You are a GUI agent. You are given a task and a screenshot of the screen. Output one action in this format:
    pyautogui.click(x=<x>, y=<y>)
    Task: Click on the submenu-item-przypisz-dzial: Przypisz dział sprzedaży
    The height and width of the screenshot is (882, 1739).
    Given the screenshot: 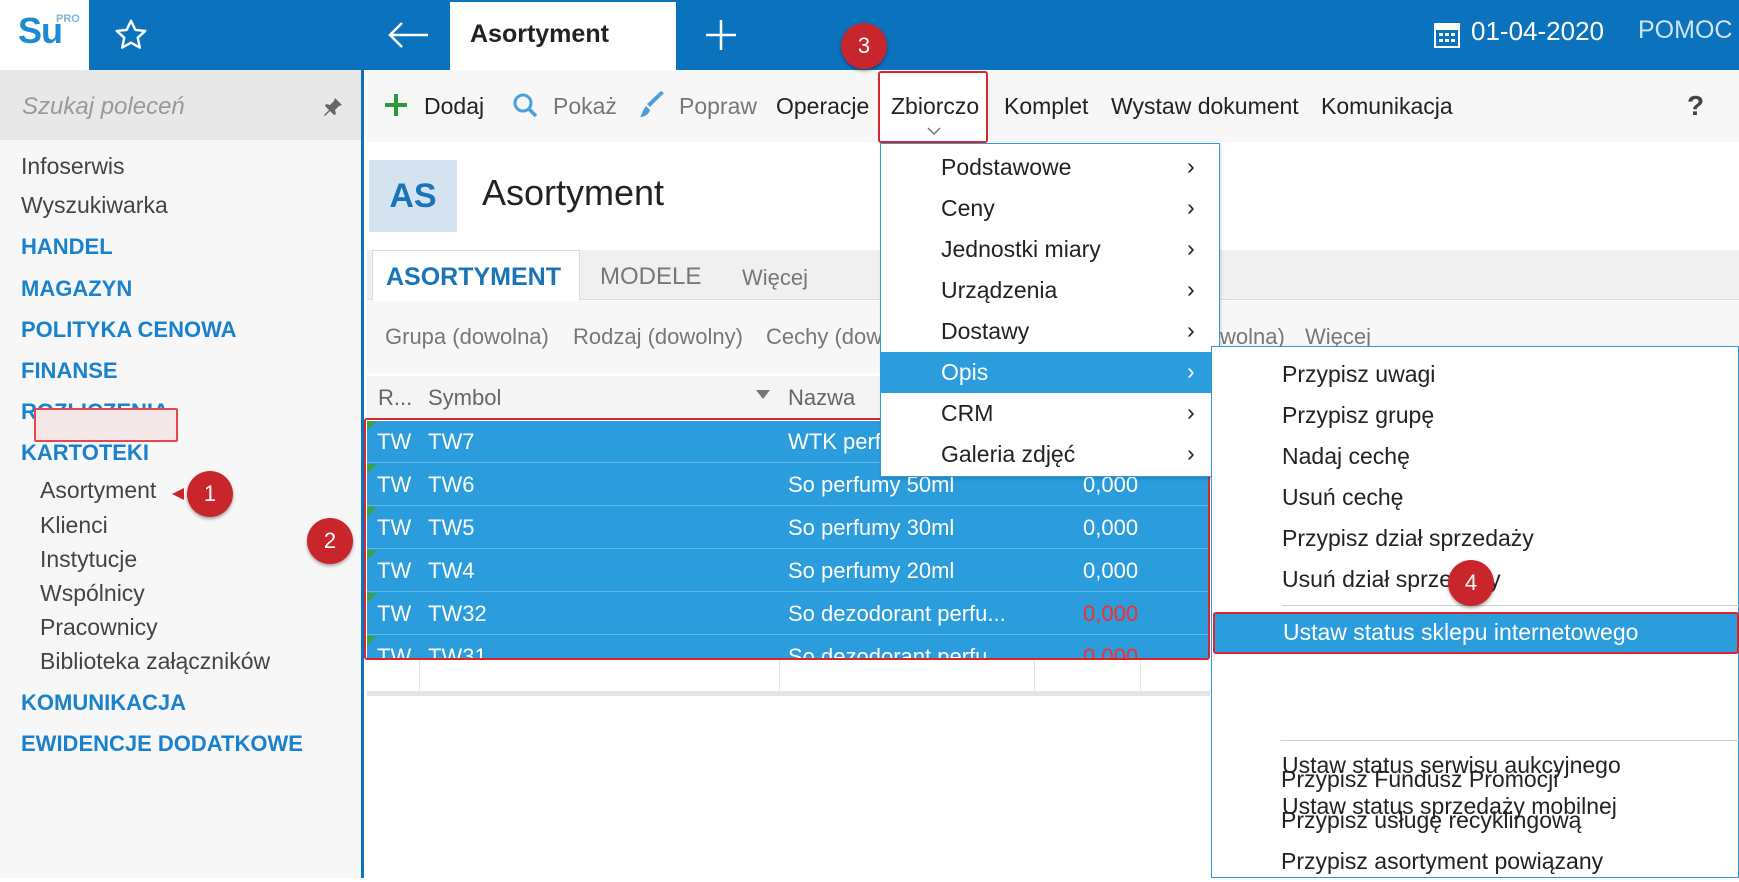 What is the action you would take?
    pyautogui.click(x=1475, y=538)
    